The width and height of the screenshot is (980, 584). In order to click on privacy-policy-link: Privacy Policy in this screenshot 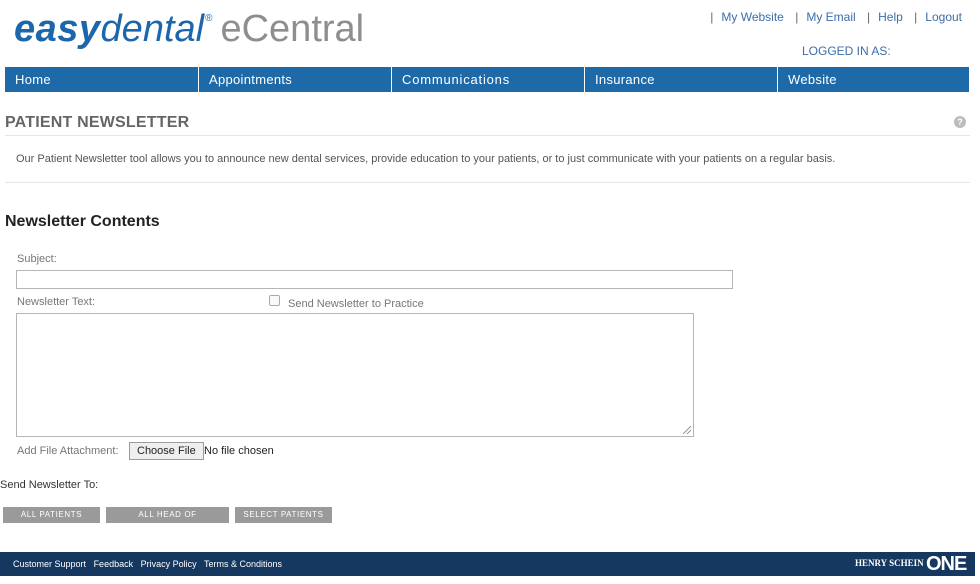, I will do `click(169, 564)`.